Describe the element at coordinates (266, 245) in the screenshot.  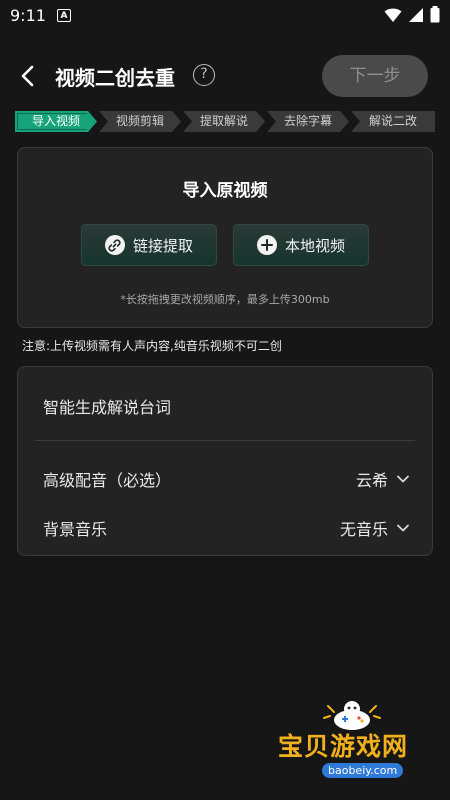
I see `plus-icon` at that location.